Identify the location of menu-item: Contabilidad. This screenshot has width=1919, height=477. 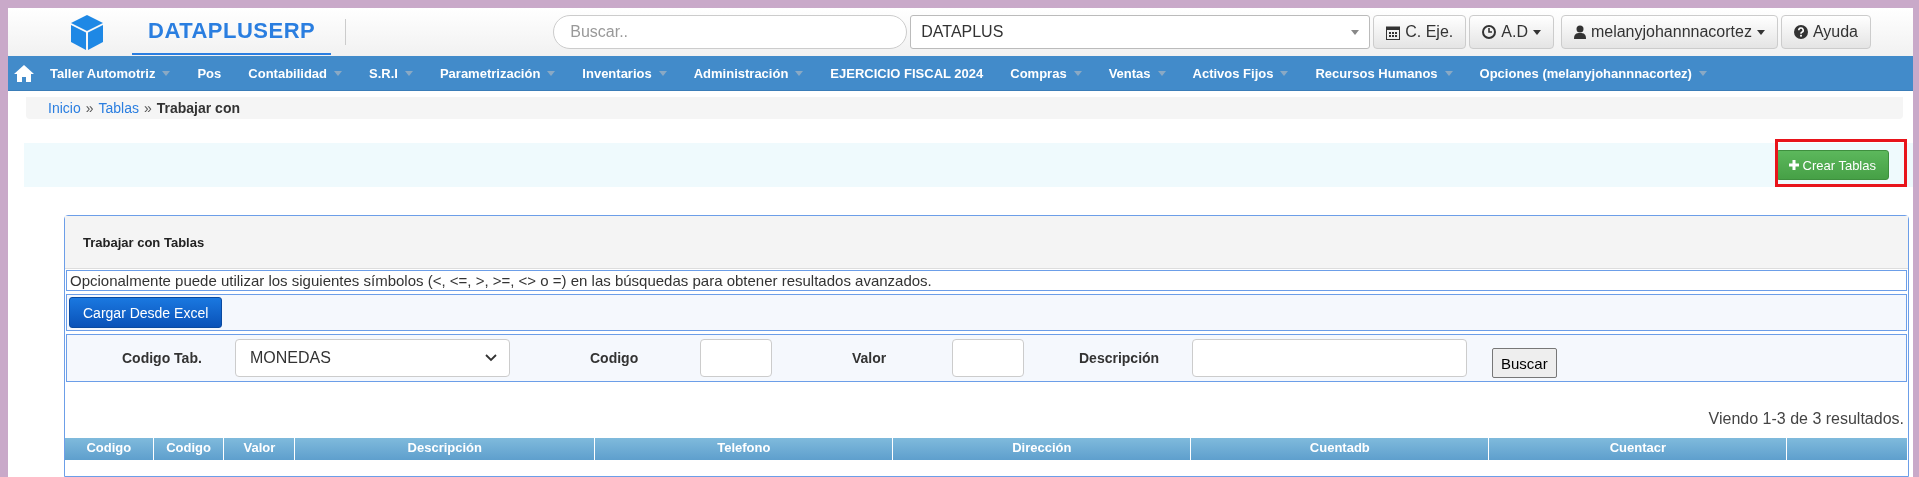
(292, 73).